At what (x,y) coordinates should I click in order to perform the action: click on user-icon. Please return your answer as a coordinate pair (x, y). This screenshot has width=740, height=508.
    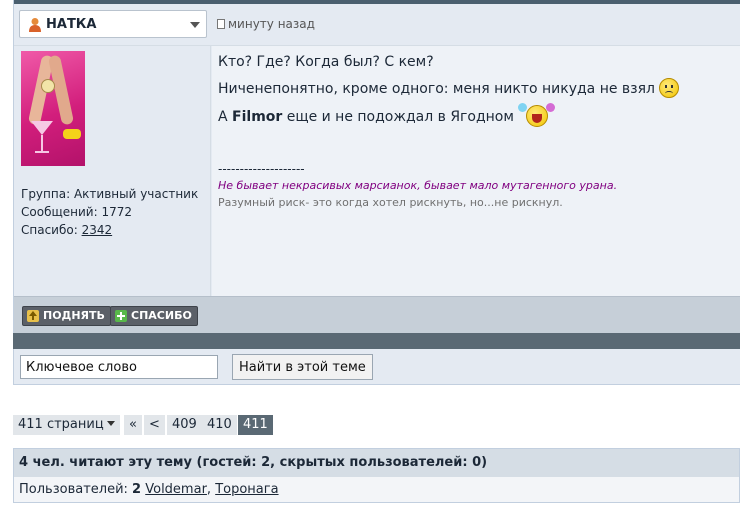
    Looking at the image, I should click on (35, 25).